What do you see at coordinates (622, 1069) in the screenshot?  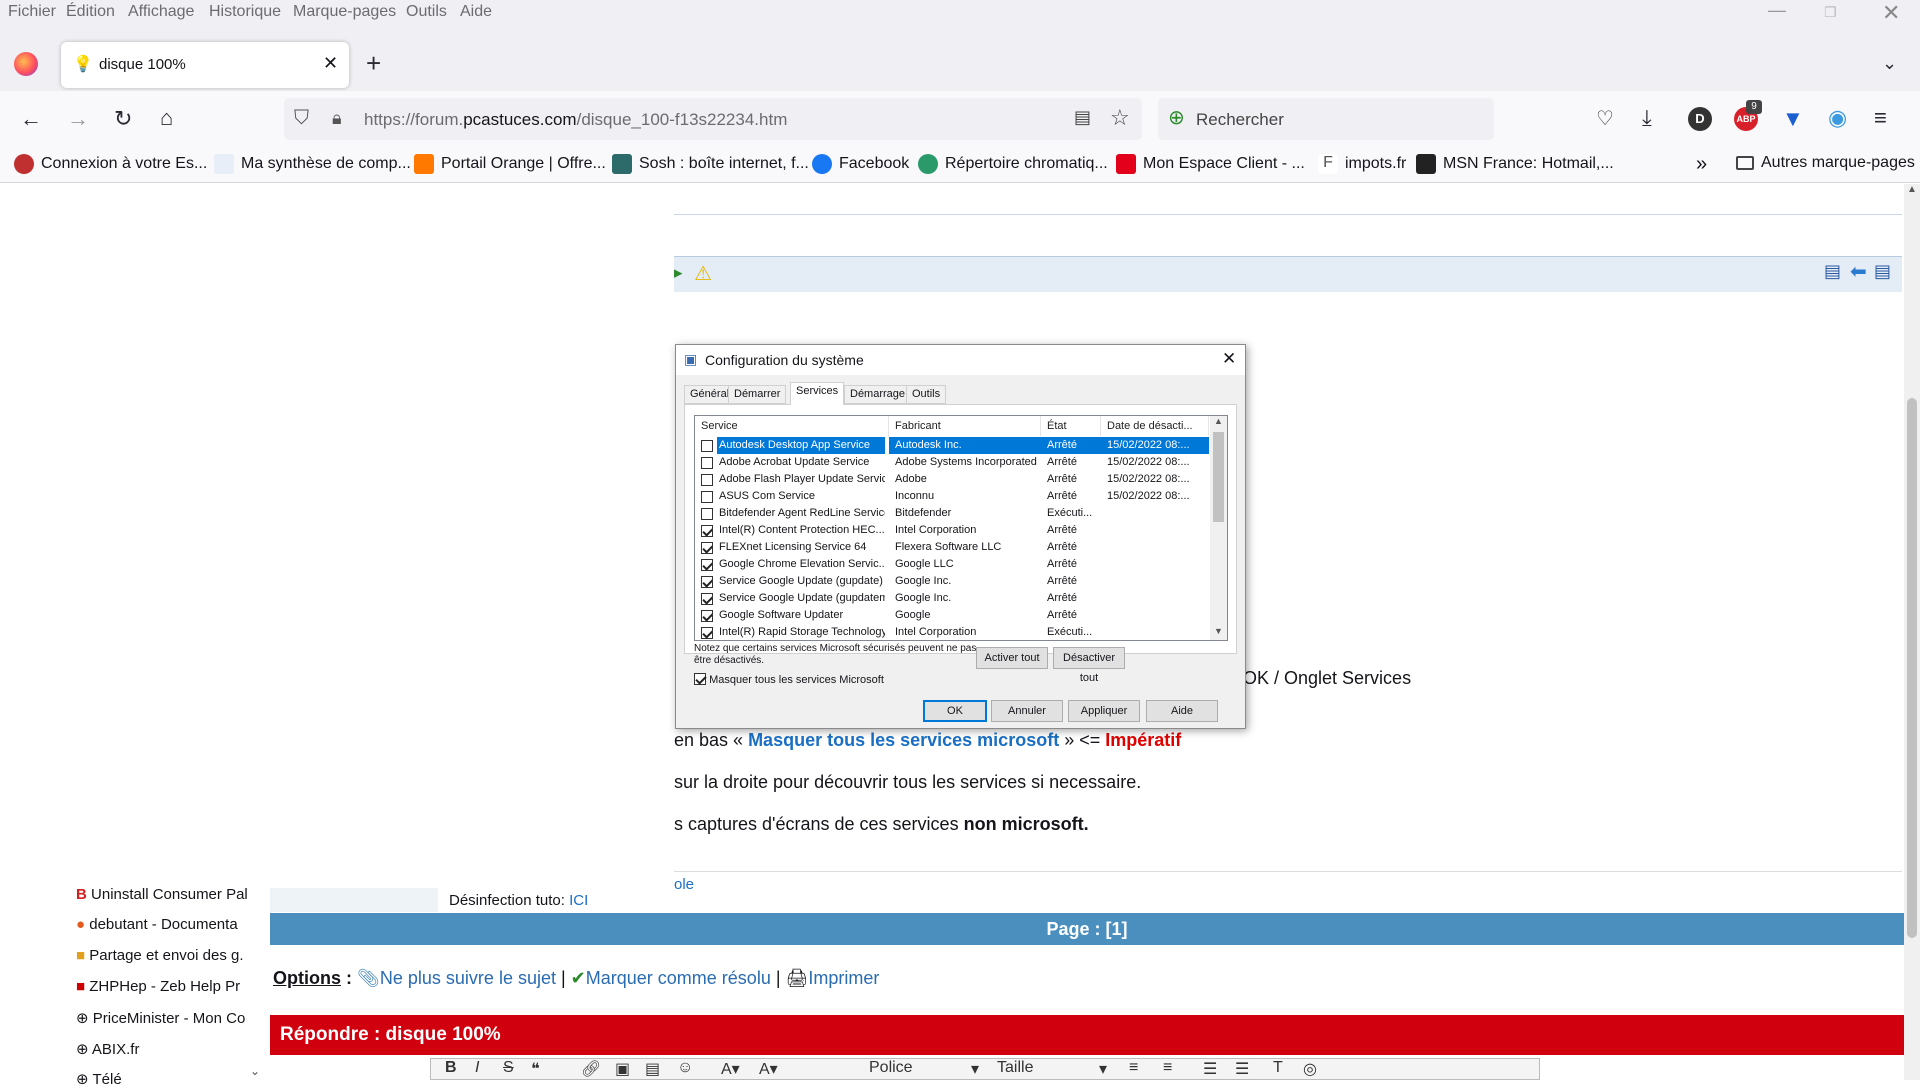 I see `image-button: ▣` at bounding box center [622, 1069].